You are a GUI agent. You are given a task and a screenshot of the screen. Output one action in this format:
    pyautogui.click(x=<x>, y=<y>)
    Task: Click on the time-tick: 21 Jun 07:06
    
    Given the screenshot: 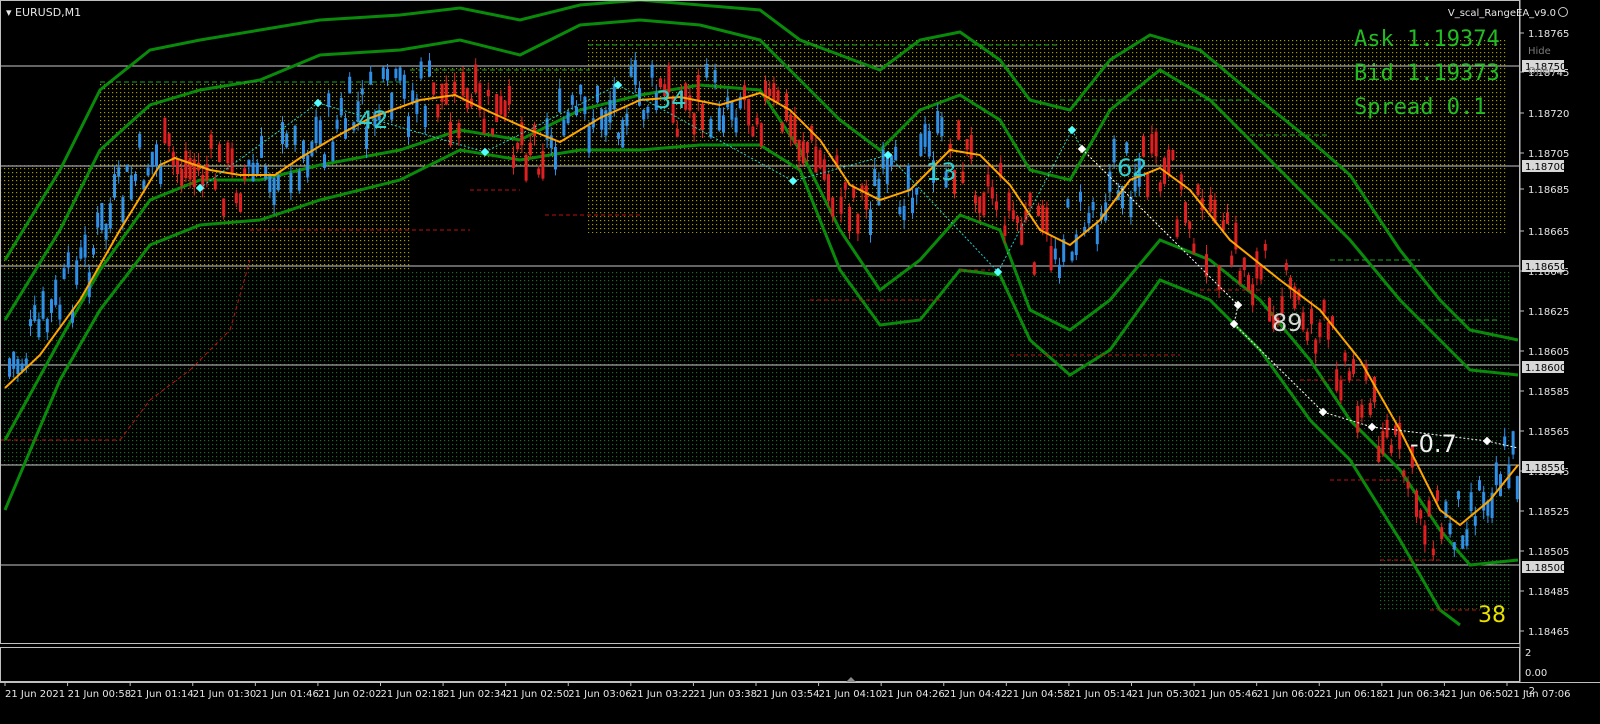 What is the action you would take?
    pyautogui.click(x=1539, y=694)
    